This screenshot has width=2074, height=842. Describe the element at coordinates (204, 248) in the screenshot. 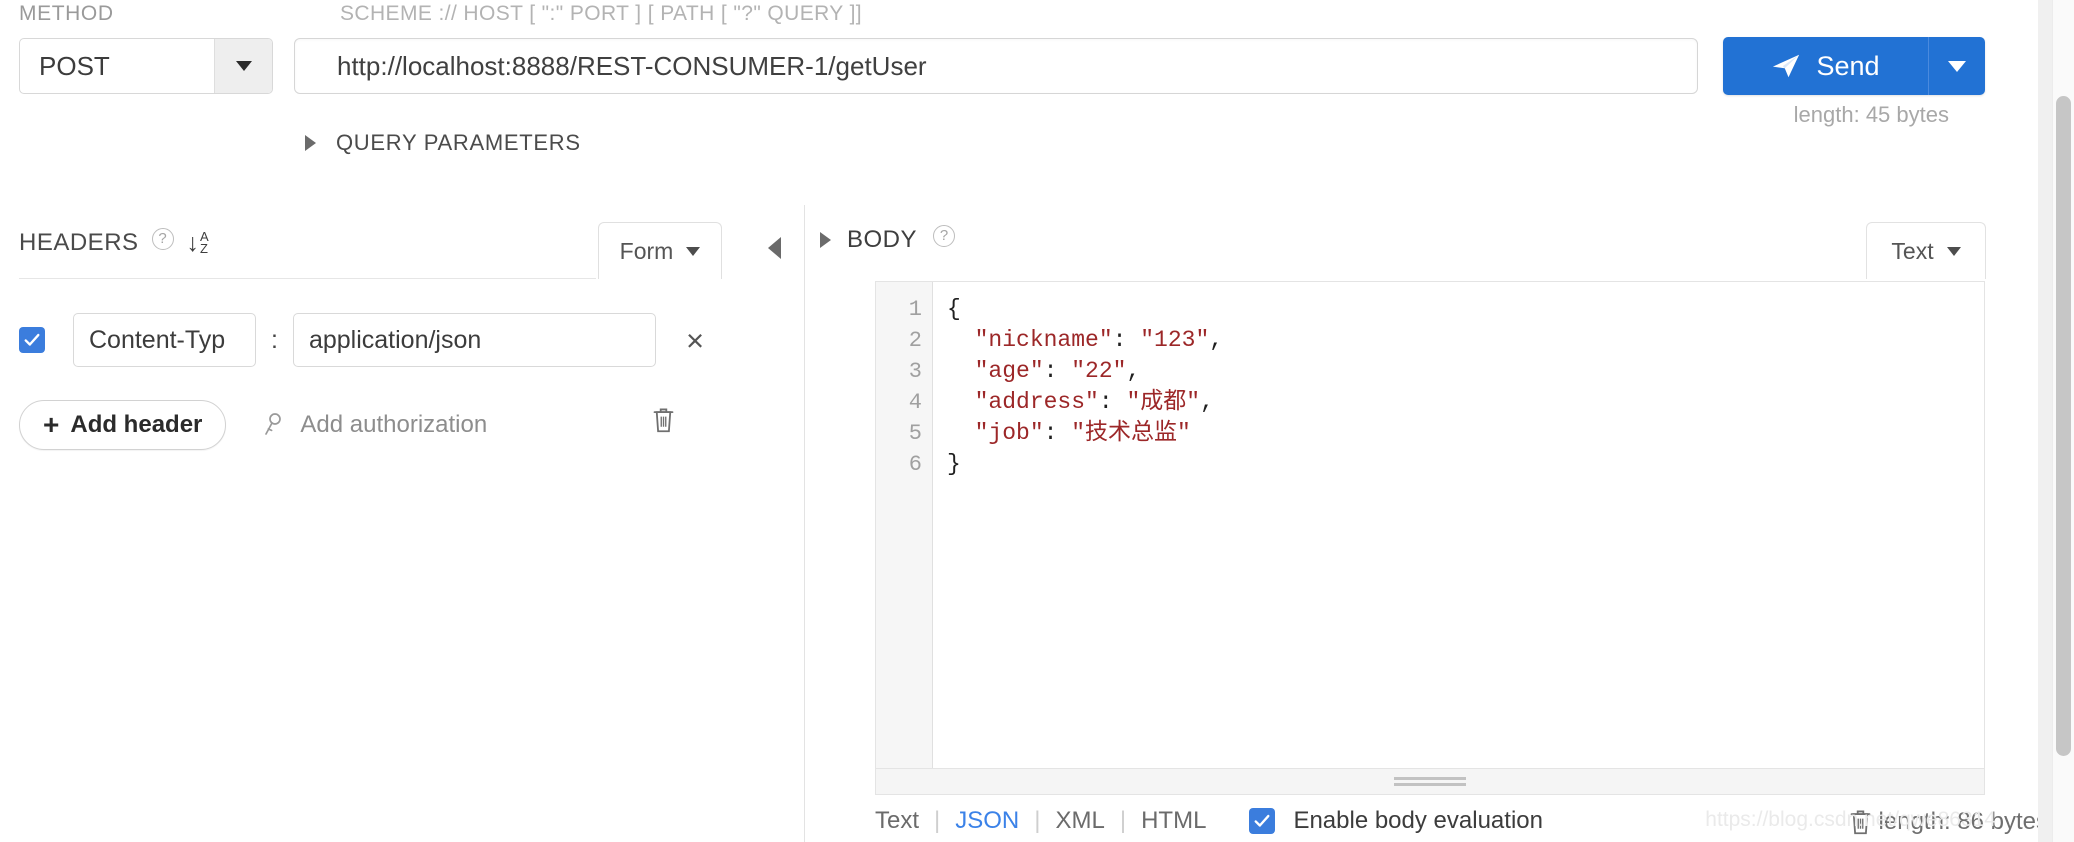

I see `sort-letter-z: Z` at that location.